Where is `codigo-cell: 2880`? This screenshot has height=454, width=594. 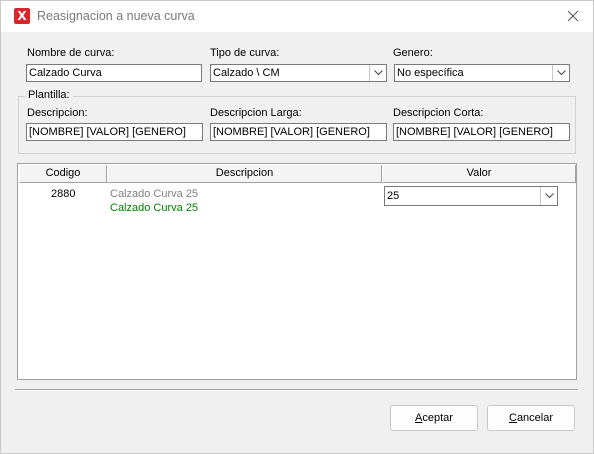 codigo-cell: 2880 is located at coordinates (63, 194).